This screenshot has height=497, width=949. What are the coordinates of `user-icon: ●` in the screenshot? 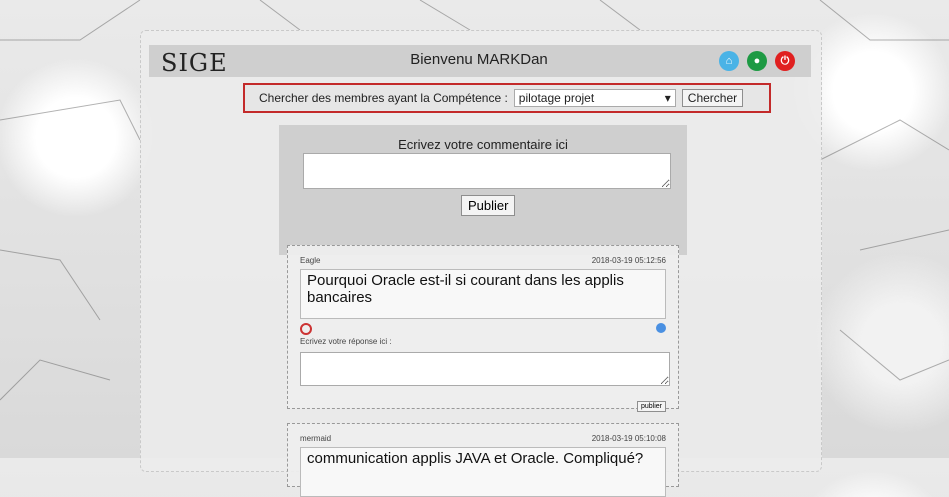 It's located at (757, 61).